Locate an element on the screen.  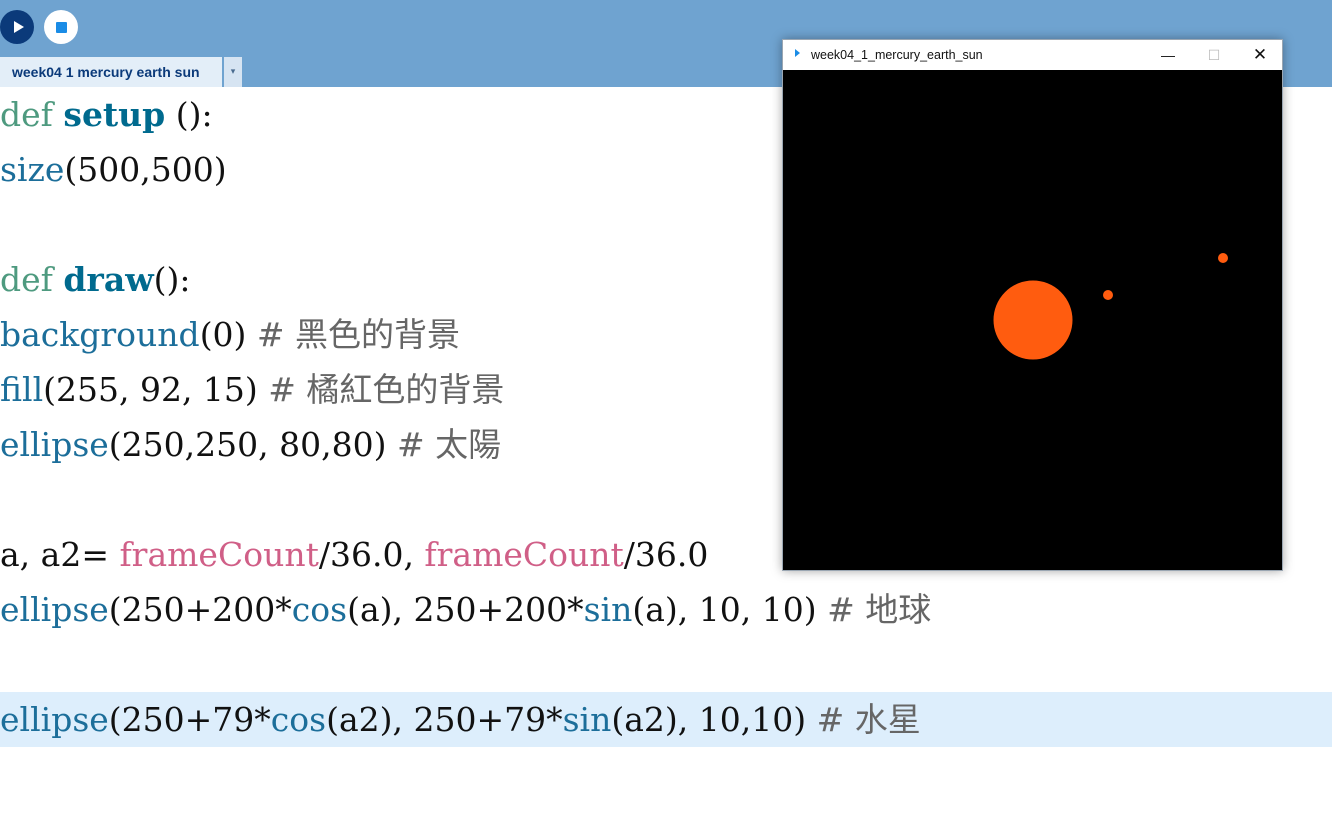
sketch-window-title: week04_1_mercury_earth_sun is located at coordinates (897, 55).